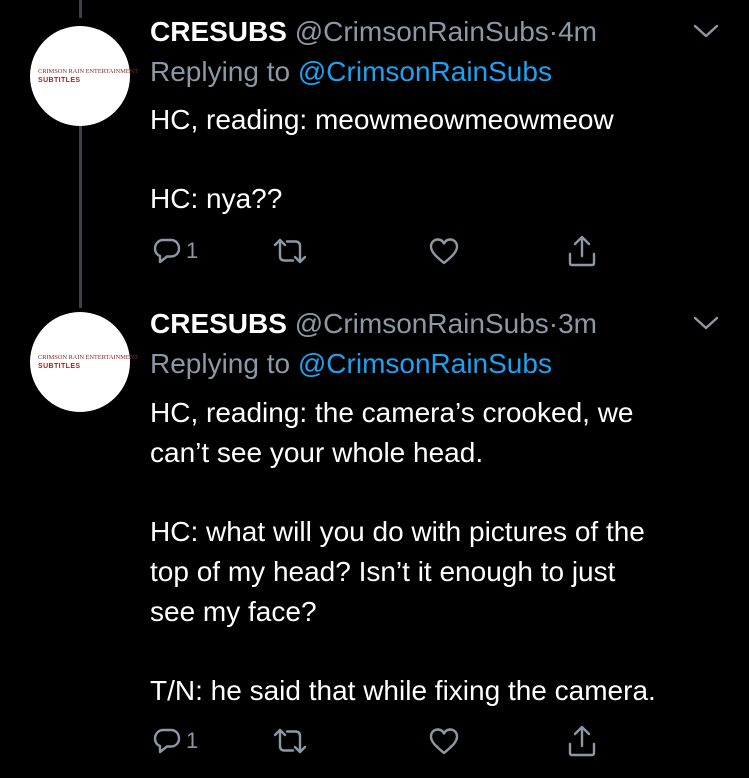 The height and width of the screenshot is (778, 749). What do you see at coordinates (577, 31) in the screenshot?
I see `timestamp: 4m` at bounding box center [577, 31].